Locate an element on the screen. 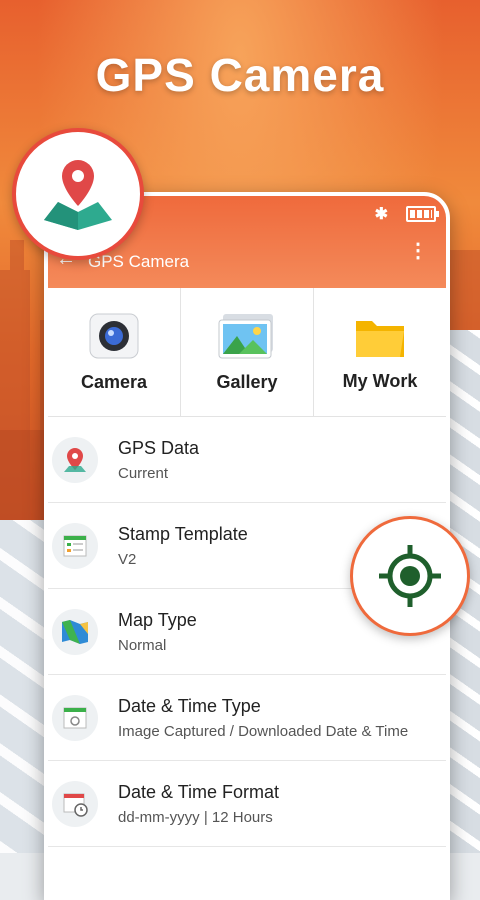  more-options-icon: ⋮ is located at coordinates (418, 251).